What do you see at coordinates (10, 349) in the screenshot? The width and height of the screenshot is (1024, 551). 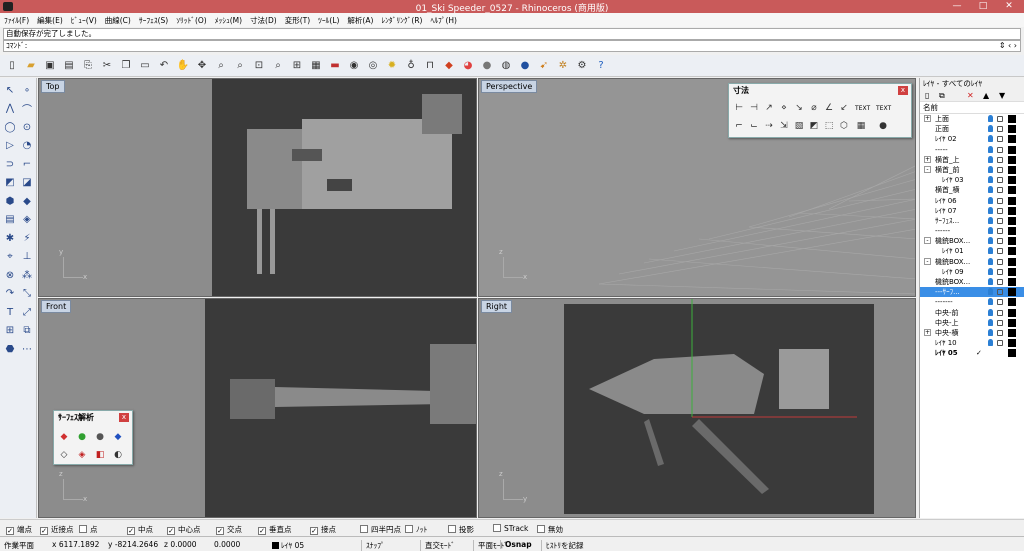 I see `block-icon: ⬣` at bounding box center [10, 349].